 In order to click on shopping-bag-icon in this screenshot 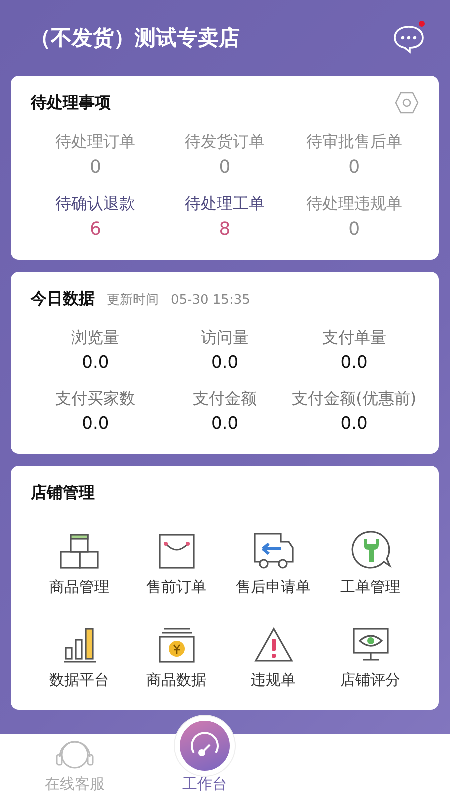, I will do `click(177, 552)`.